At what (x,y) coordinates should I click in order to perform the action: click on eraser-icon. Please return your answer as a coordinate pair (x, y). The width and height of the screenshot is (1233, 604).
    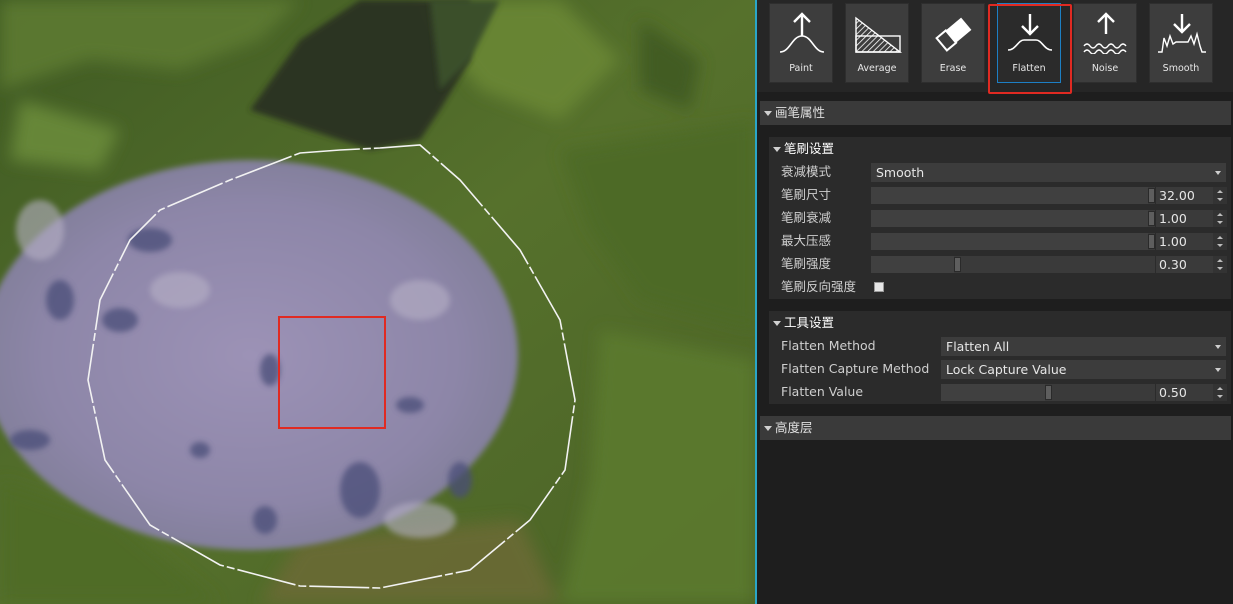
    Looking at the image, I should click on (953, 34).